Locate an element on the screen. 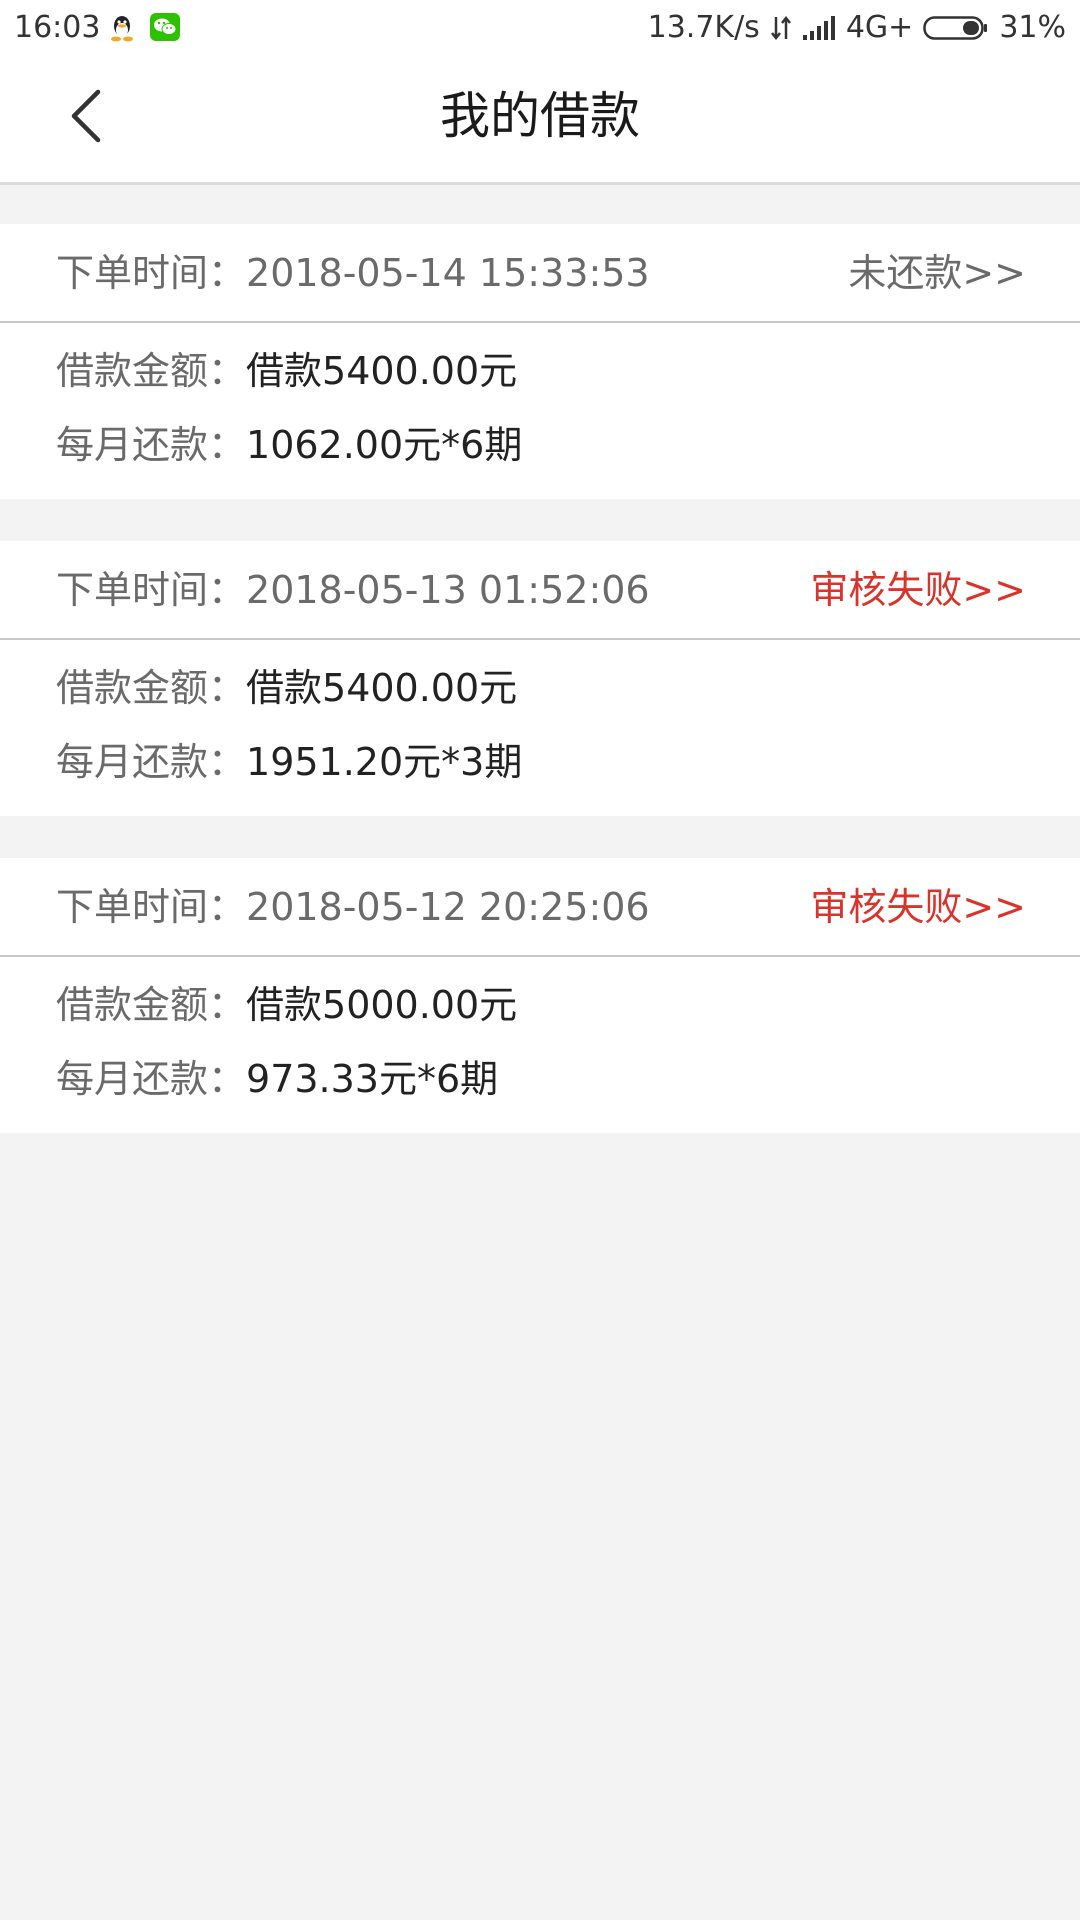 The width and height of the screenshot is (1080, 1920). header: 我的借款 is located at coordinates (540, 120).